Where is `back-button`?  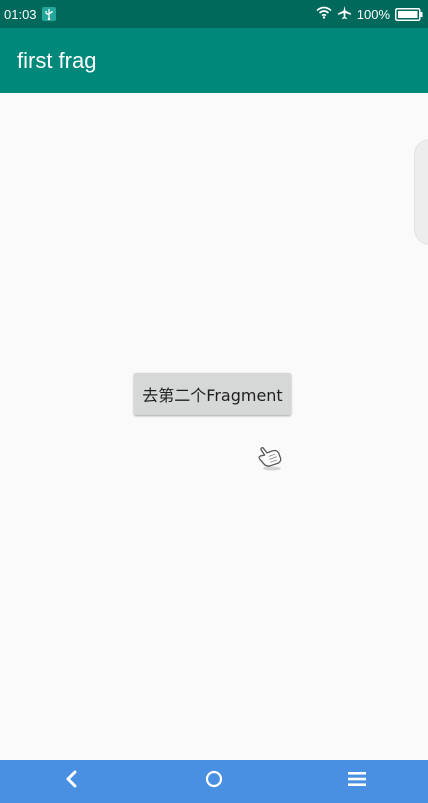
back-button is located at coordinates (71, 781).